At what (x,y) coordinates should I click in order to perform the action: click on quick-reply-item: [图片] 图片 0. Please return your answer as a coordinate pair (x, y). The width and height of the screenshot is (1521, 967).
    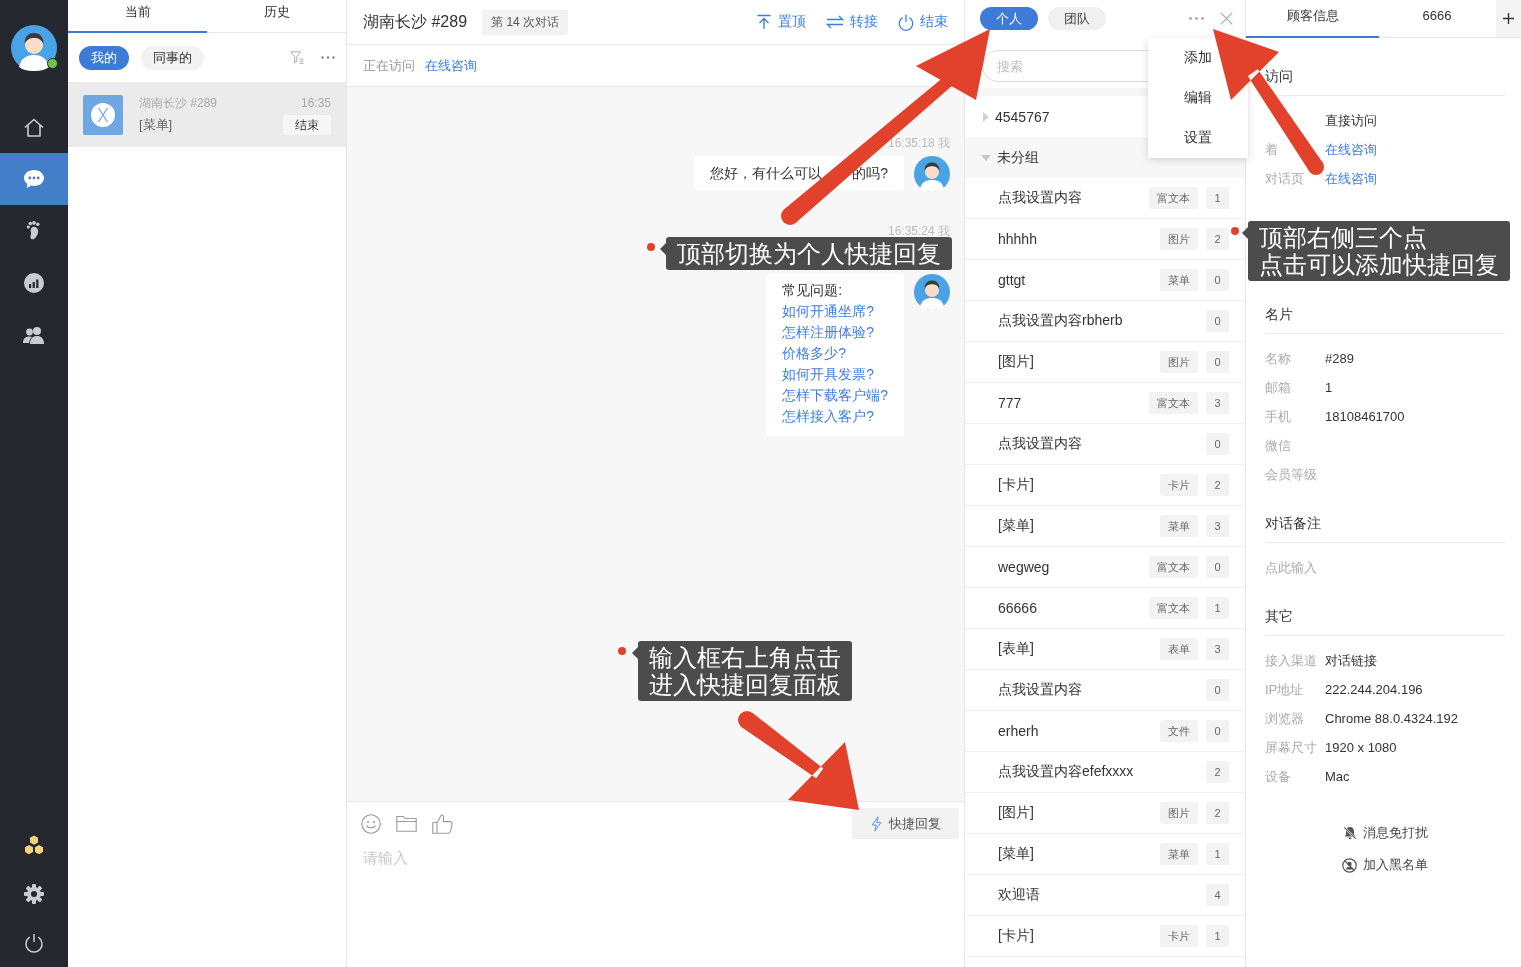
    Looking at the image, I should click on (1105, 362).